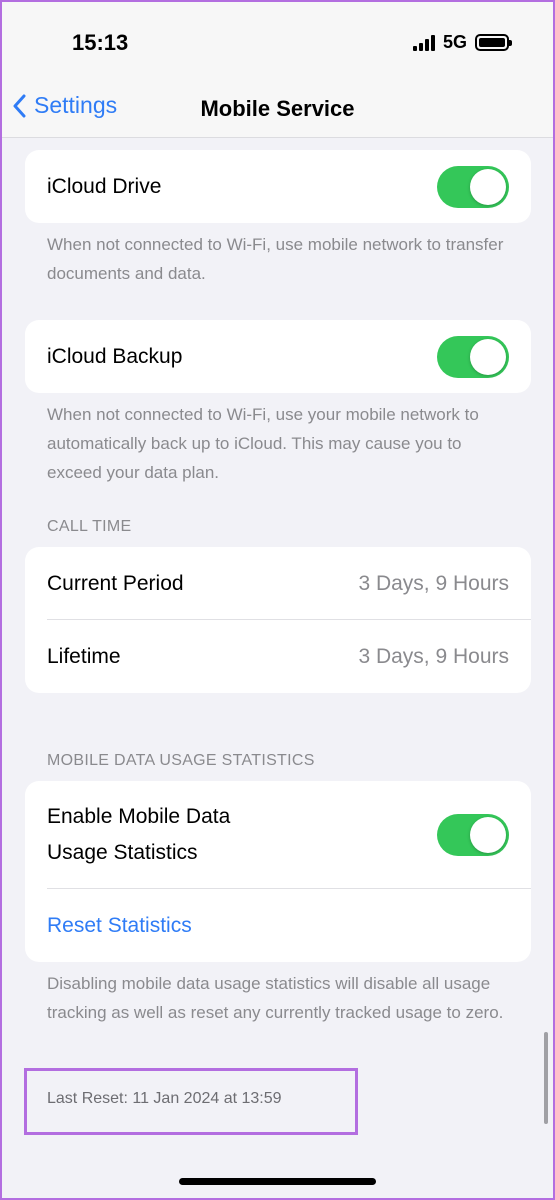 The width and height of the screenshot is (555, 1200). Describe the element at coordinates (181, 760) in the screenshot. I see `usage-stats-header: MOBILE DATA USAGE STATISTICS` at that location.